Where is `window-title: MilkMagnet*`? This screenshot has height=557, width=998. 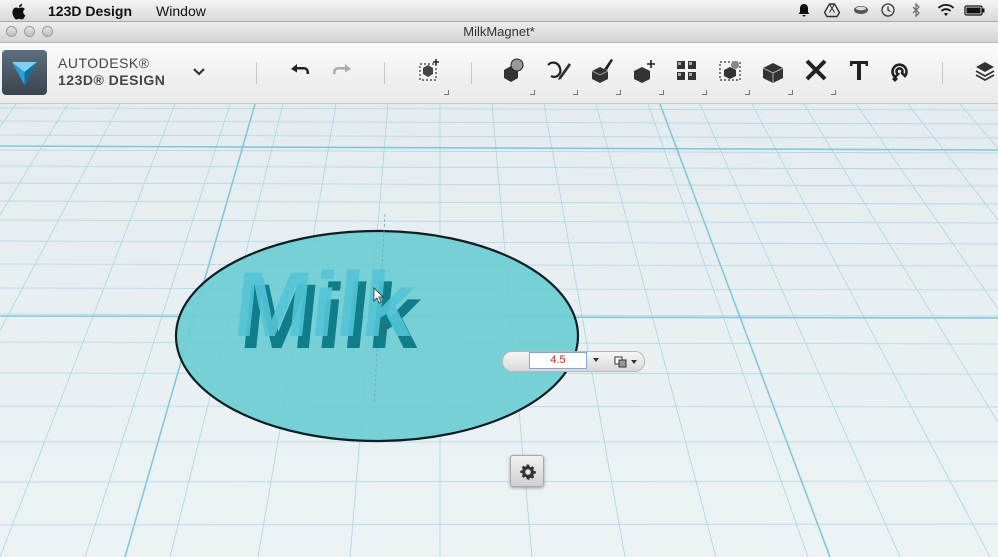 window-title: MilkMagnet* is located at coordinates (499, 31).